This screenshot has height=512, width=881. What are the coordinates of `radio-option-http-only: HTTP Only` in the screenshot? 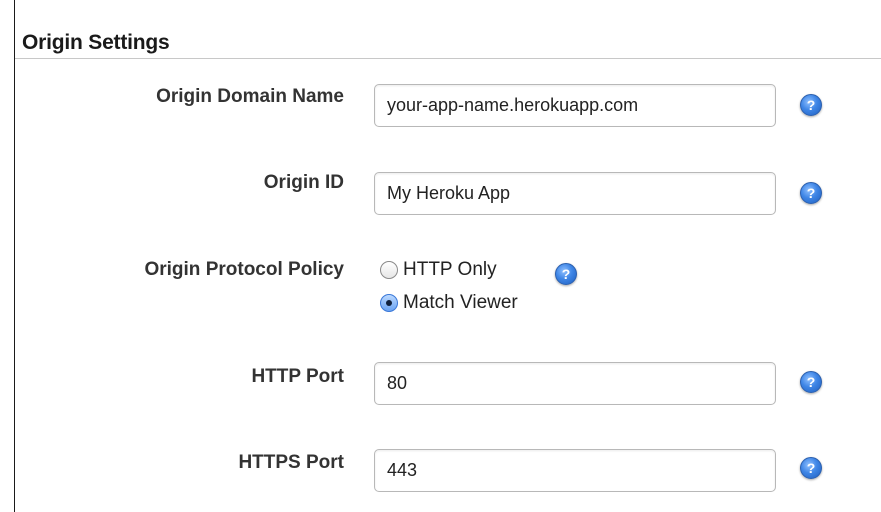 It's located at (438, 270).